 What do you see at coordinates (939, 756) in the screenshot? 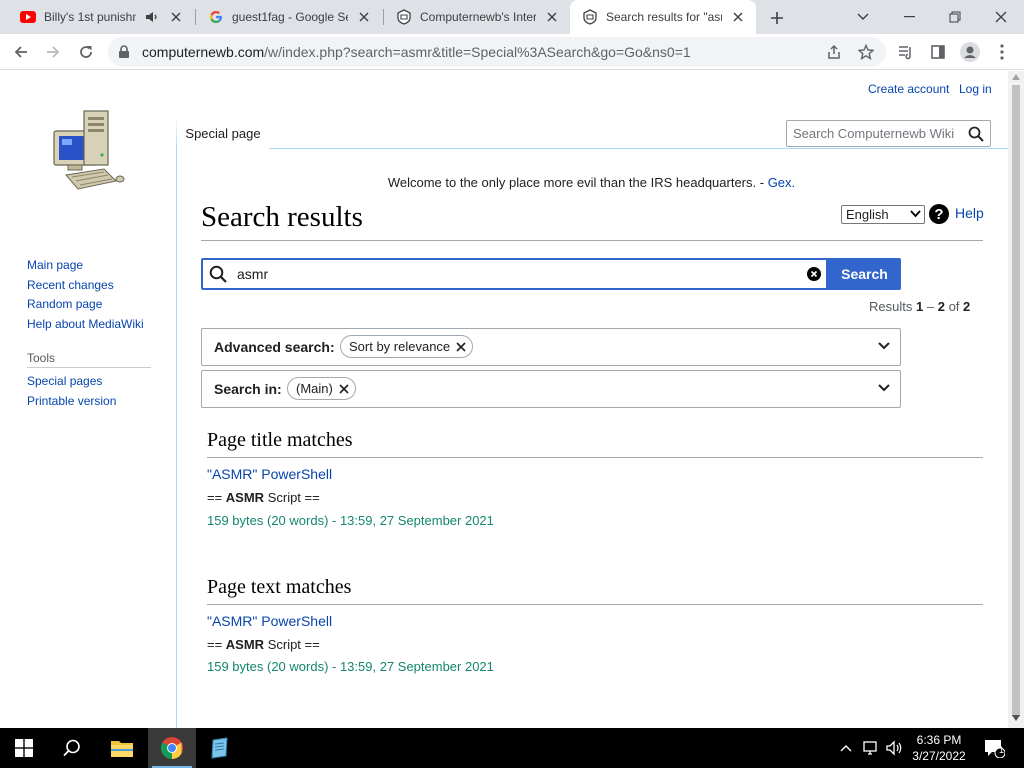
I see `clock-date: 3/27/2022` at bounding box center [939, 756].